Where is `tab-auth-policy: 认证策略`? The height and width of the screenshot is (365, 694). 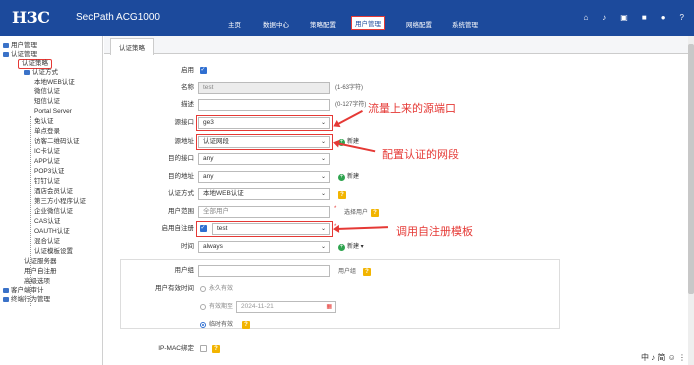 tab-auth-policy: 认证策略 is located at coordinates (132, 46).